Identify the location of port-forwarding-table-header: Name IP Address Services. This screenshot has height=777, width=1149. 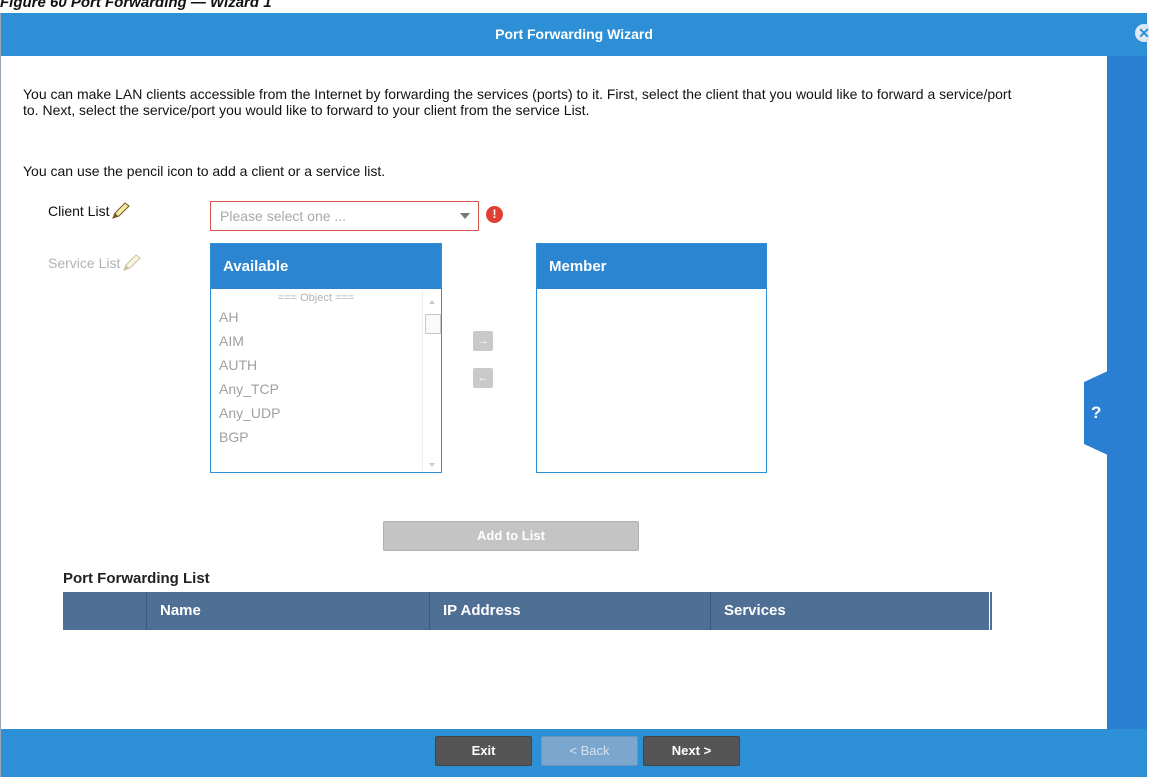
(527, 611).